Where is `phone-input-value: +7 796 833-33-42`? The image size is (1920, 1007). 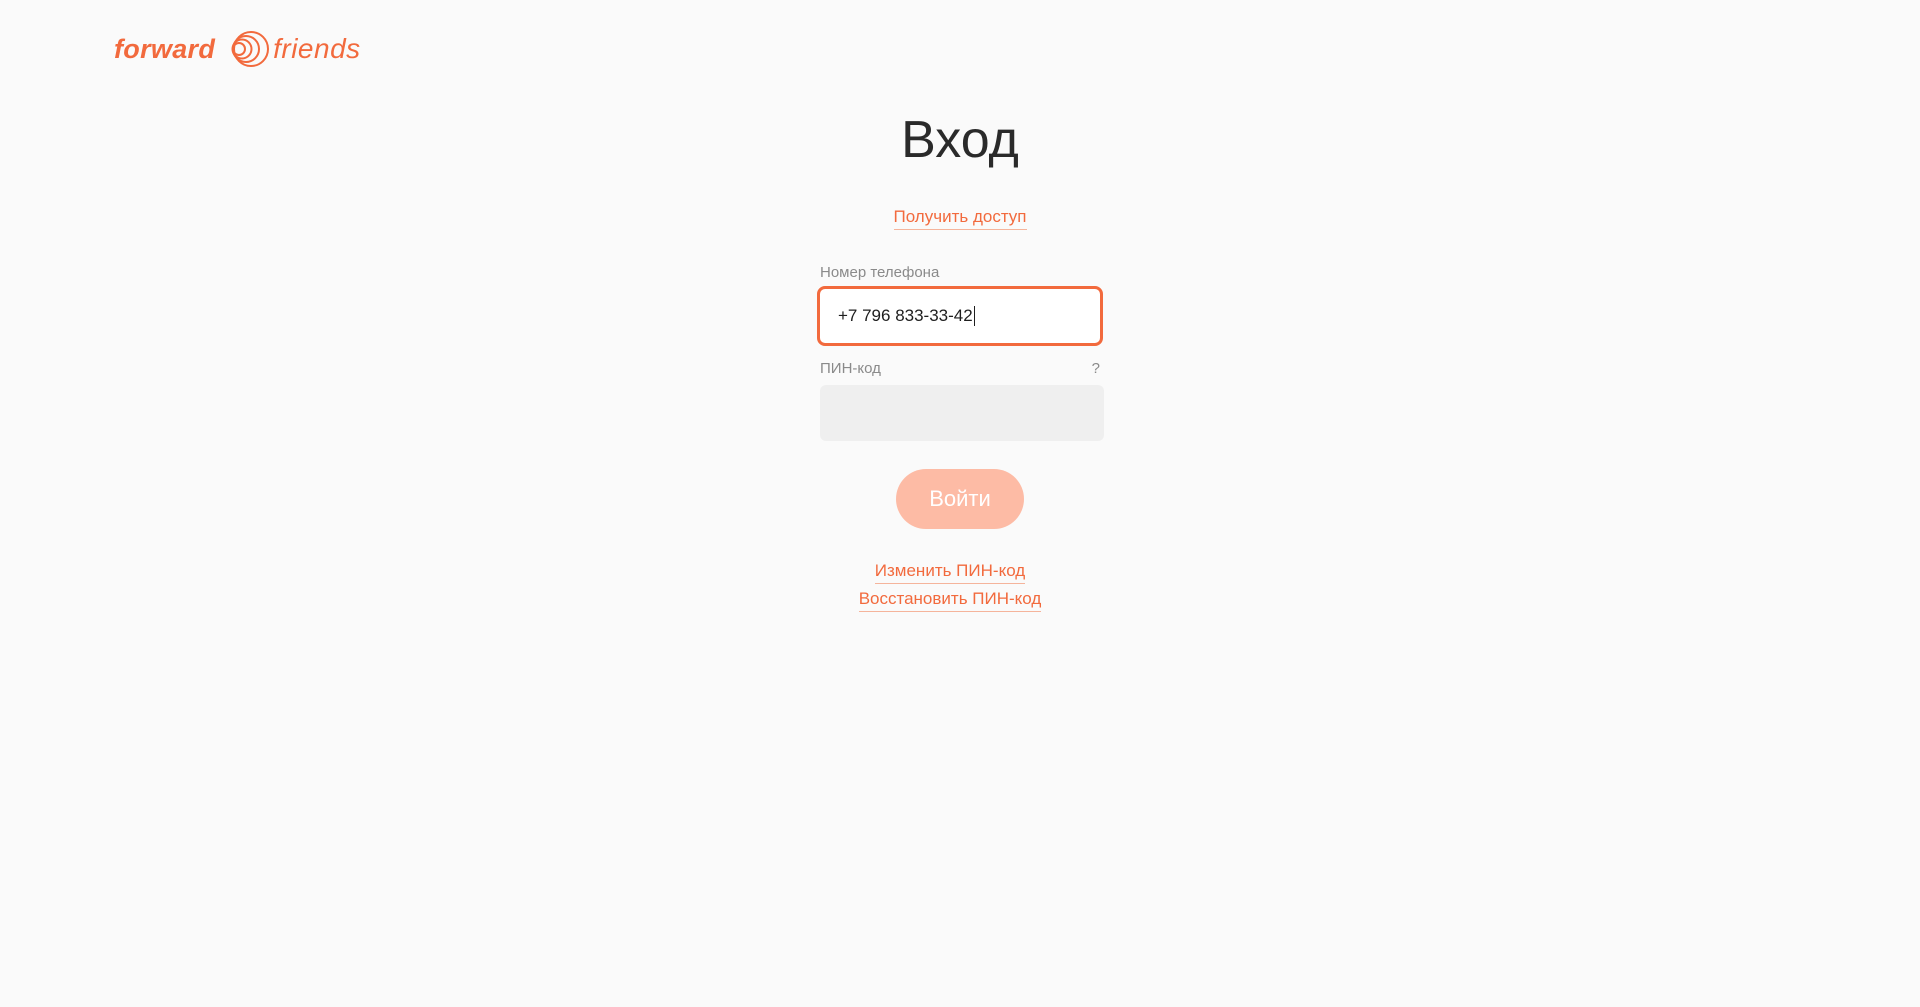 phone-input-value: +7 796 833-33-42 is located at coordinates (905, 315).